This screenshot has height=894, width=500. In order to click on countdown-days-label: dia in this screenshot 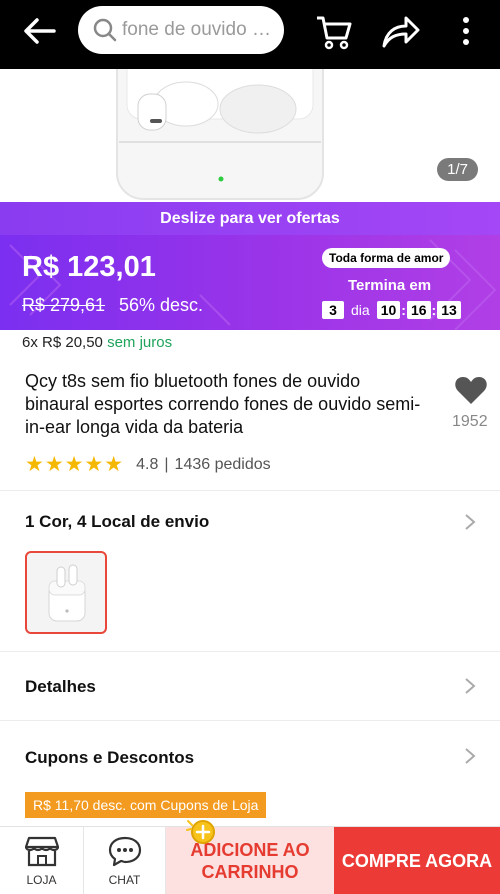, I will do `click(360, 310)`.